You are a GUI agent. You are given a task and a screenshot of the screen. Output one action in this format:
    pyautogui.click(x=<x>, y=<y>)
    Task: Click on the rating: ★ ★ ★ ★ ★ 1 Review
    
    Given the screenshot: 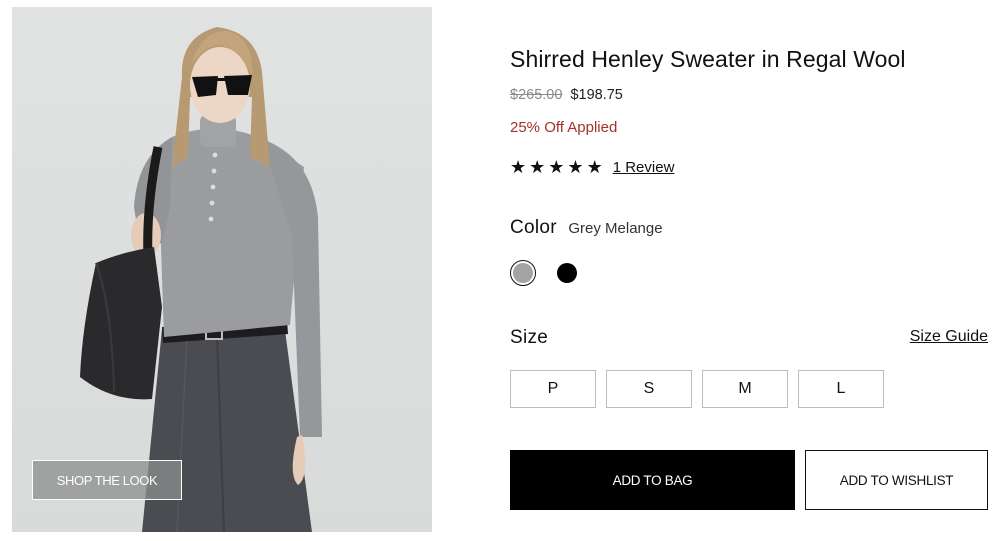 What is the action you would take?
    pyautogui.click(x=592, y=167)
    